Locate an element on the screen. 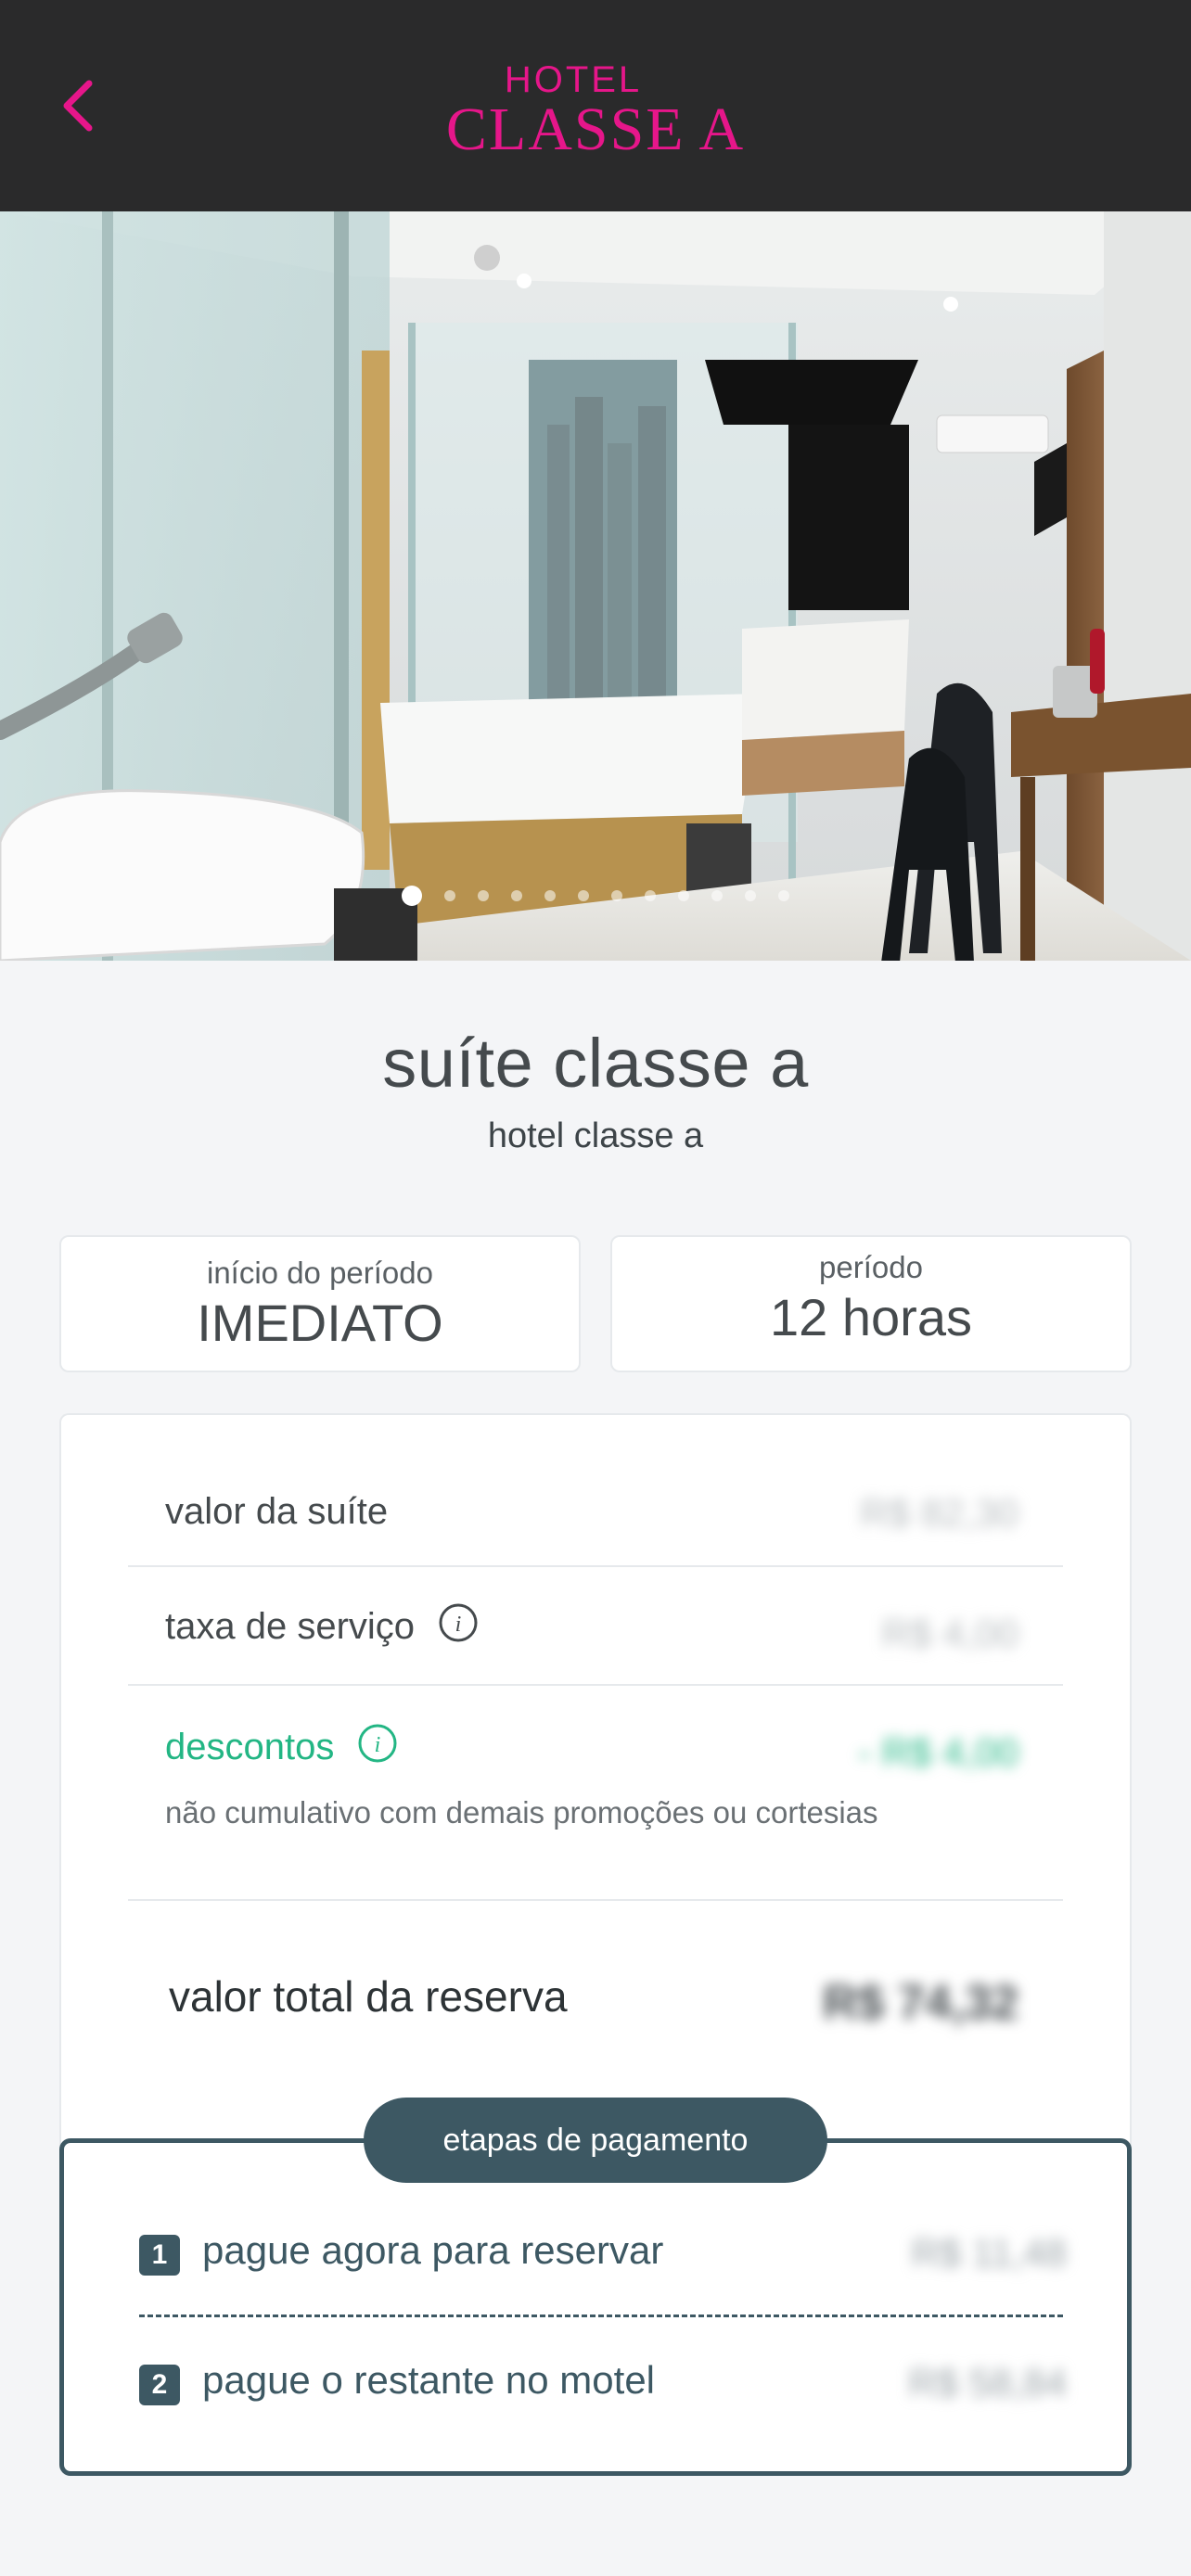 The height and width of the screenshot is (2576, 1191). service-fee-row: taxa de serviço i is located at coordinates (322, 1625).